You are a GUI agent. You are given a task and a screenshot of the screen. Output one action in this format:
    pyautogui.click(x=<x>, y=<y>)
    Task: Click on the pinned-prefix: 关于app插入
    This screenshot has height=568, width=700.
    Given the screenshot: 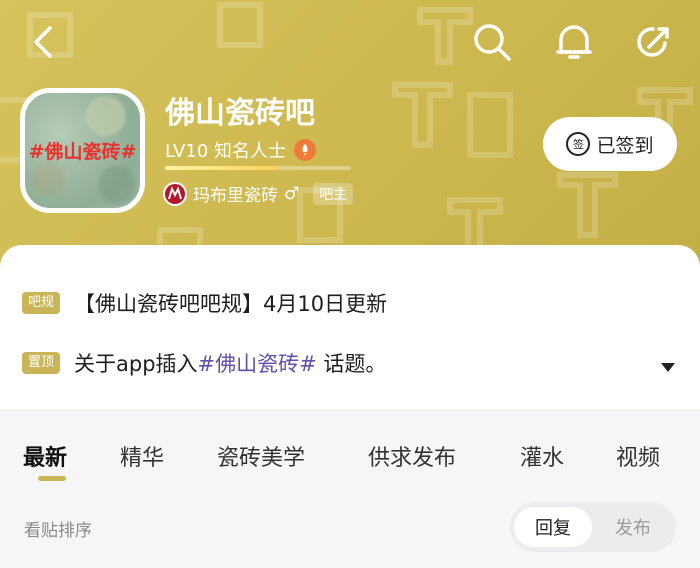 What is the action you would take?
    pyautogui.click(x=136, y=364)
    